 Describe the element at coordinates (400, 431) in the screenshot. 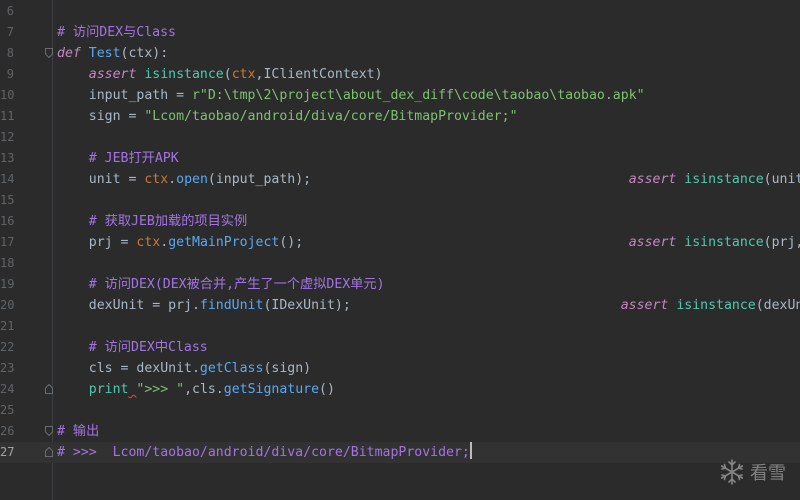

I see `code-line: 26 # 输出` at that location.